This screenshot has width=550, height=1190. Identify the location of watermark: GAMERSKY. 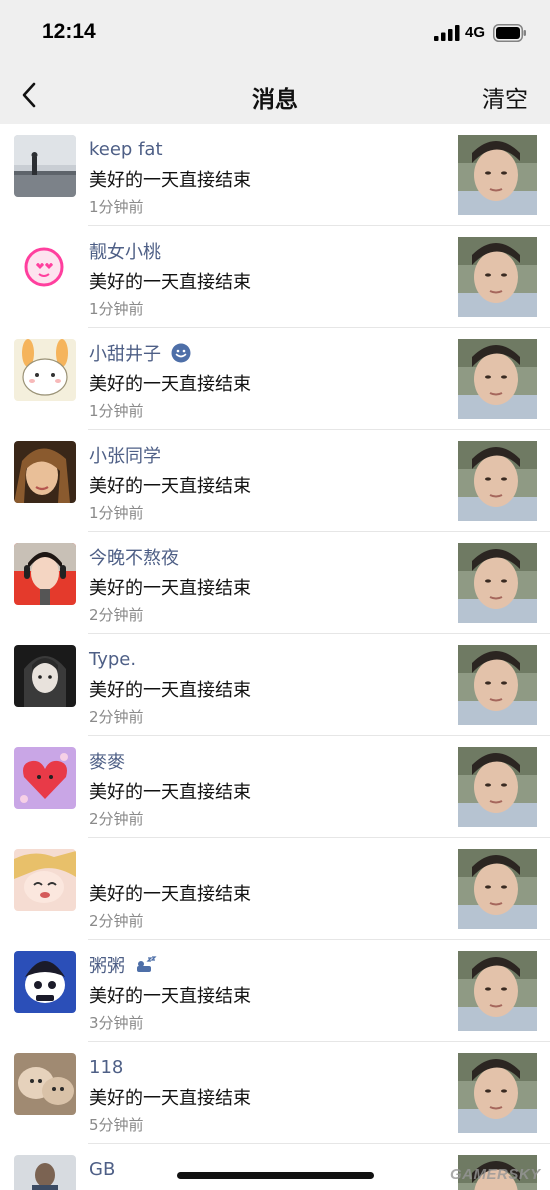
(495, 1174).